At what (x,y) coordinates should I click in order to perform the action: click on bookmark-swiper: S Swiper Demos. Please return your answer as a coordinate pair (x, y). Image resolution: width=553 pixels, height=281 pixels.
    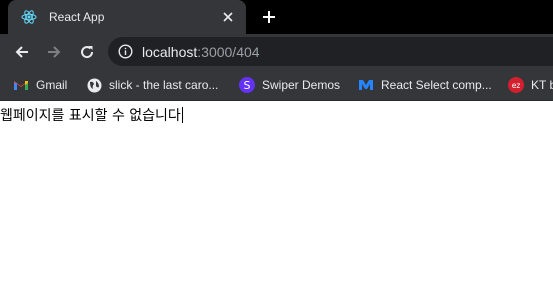
    Looking at the image, I should click on (289, 85).